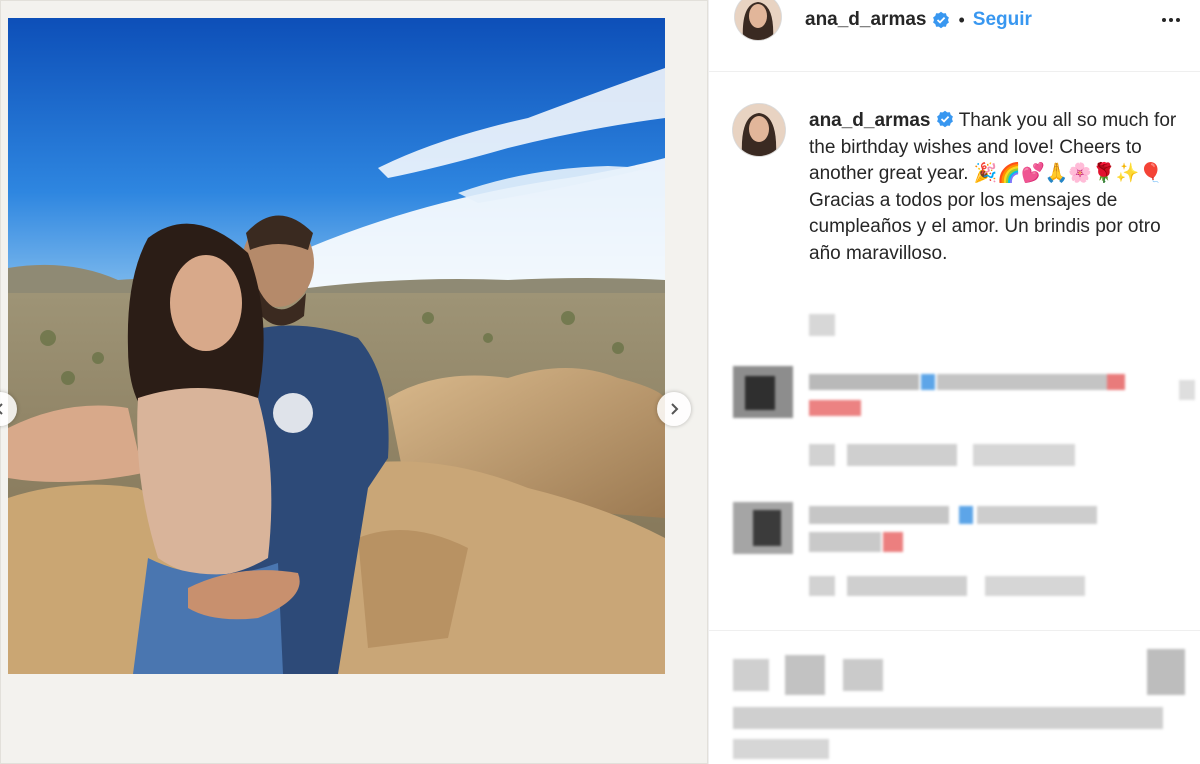 This screenshot has height=764, width=1200. What do you see at coordinates (759, 130) in the screenshot?
I see `caption-avatar` at bounding box center [759, 130].